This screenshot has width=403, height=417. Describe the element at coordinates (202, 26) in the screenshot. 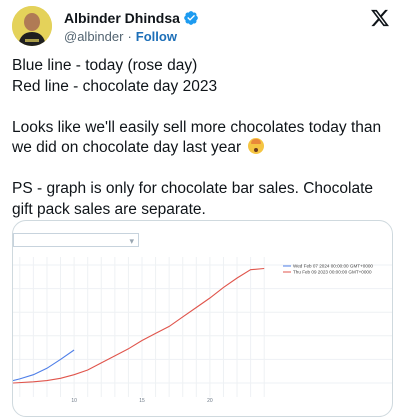

I see `tweet-header: Albinder Dhindsa @albinder · Follow` at that location.